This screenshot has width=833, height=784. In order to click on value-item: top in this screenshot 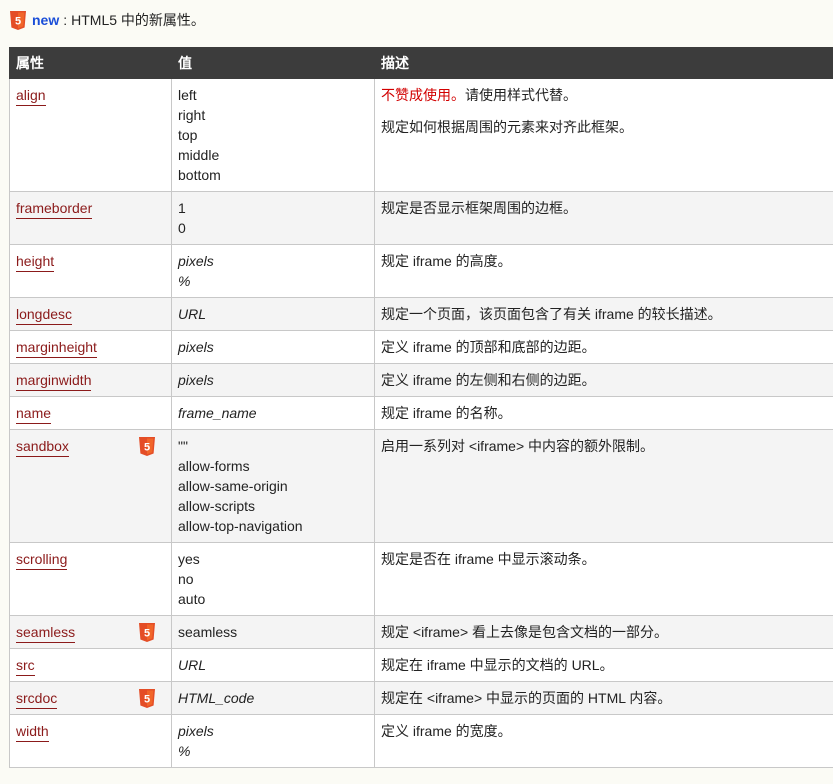, I will do `click(188, 135)`.